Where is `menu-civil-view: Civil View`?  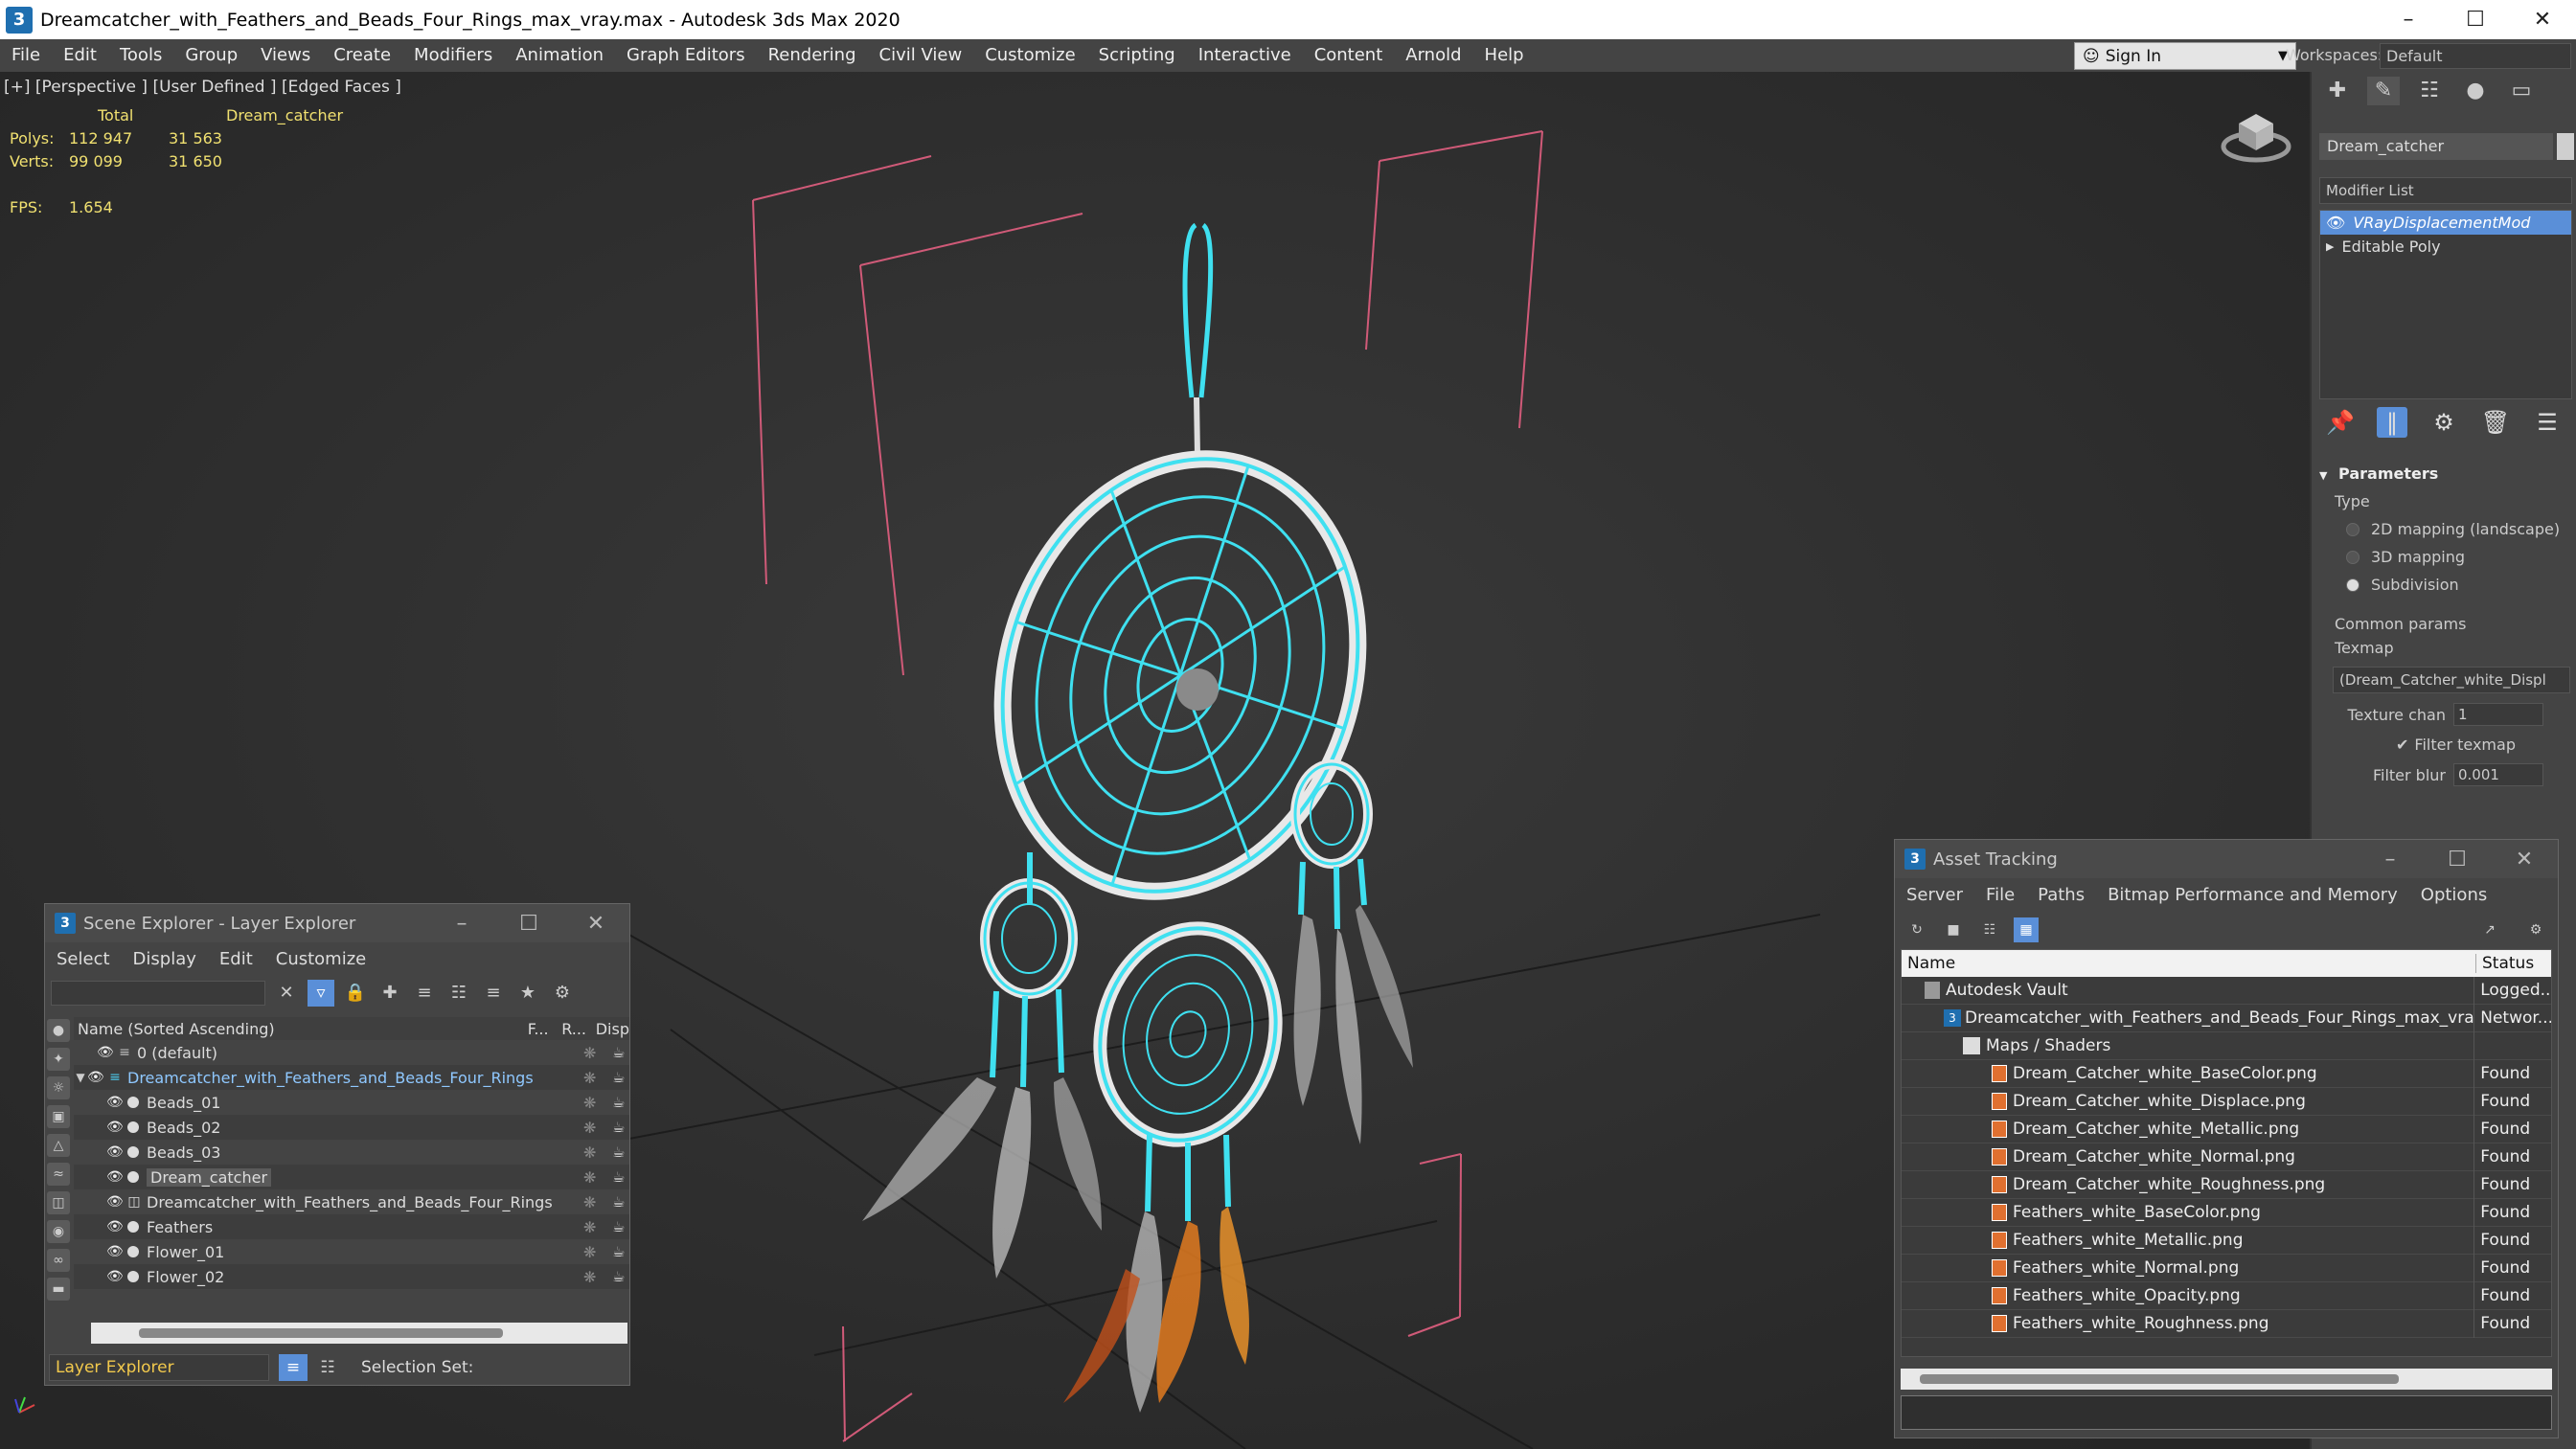
menu-civil-view: Civil View is located at coordinates (921, 55).